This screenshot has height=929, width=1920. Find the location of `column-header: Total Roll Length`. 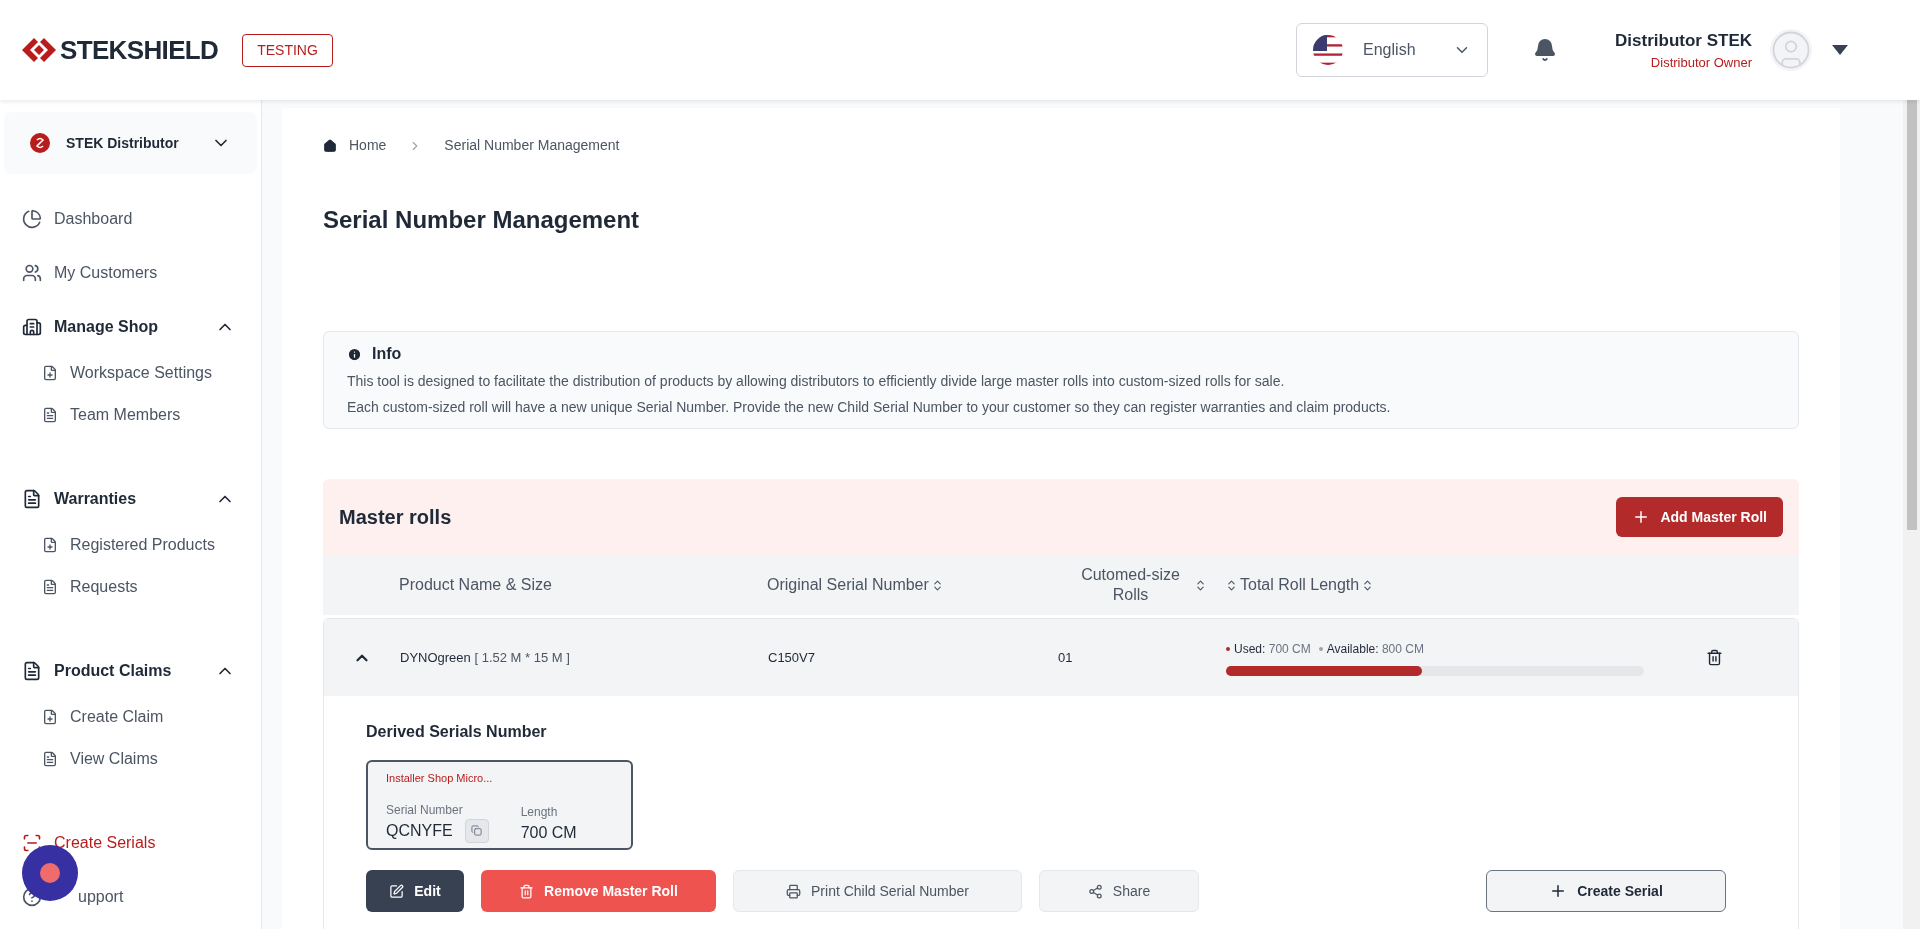

column-header: Total Roll Length is located at coordinates (1300, 585).